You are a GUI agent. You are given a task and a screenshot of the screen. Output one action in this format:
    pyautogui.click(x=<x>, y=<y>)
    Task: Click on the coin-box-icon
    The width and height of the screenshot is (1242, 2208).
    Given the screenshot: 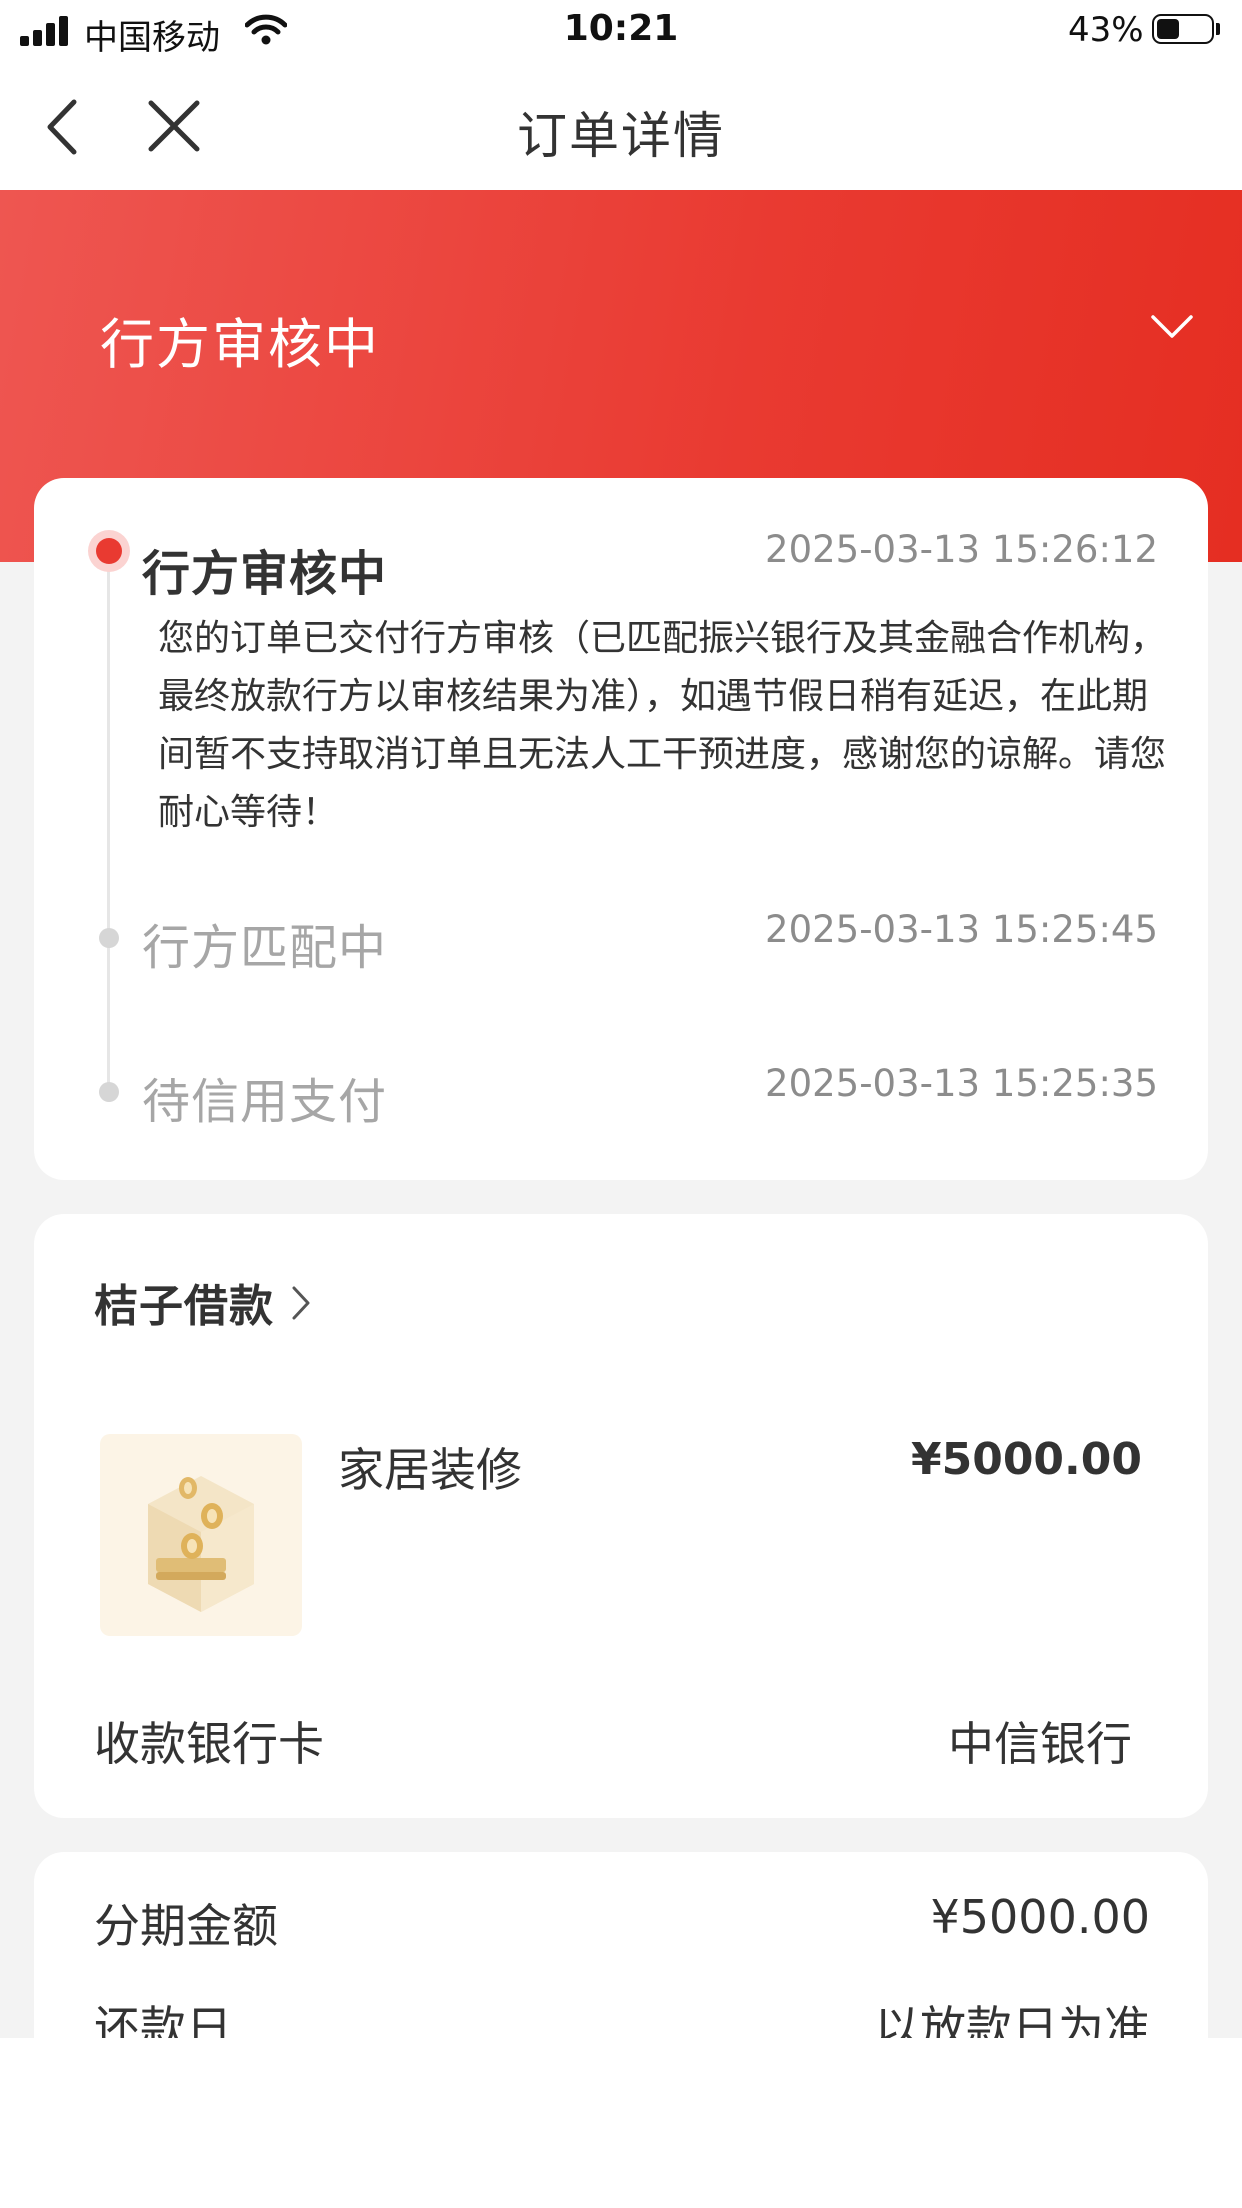 What is the action you would take?
    pyautogui.click(x=201, y=1544)
    